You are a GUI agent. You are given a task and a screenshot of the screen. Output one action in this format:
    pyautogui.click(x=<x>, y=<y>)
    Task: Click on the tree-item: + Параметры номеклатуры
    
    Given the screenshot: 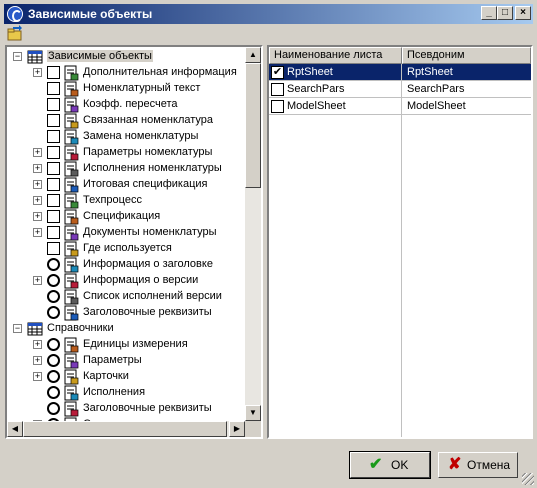 What is the action you would take?
    pyautogui.click(x=126, y=153)
    